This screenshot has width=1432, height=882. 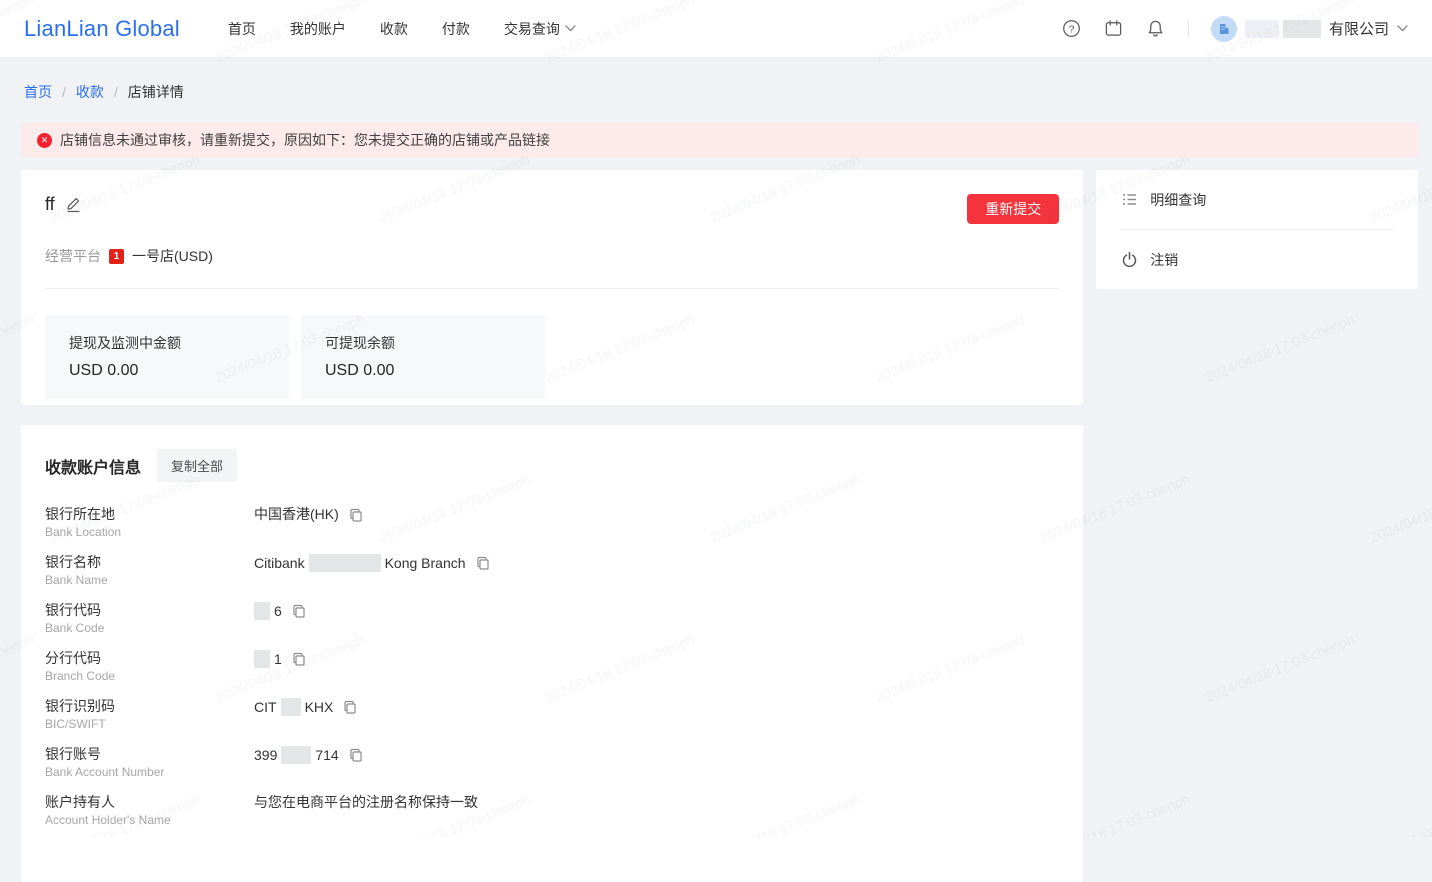 What do you see at coordinates (50, 204) in the screenshot?
I see `shop-name: ff` at bounding box center [50, 204].